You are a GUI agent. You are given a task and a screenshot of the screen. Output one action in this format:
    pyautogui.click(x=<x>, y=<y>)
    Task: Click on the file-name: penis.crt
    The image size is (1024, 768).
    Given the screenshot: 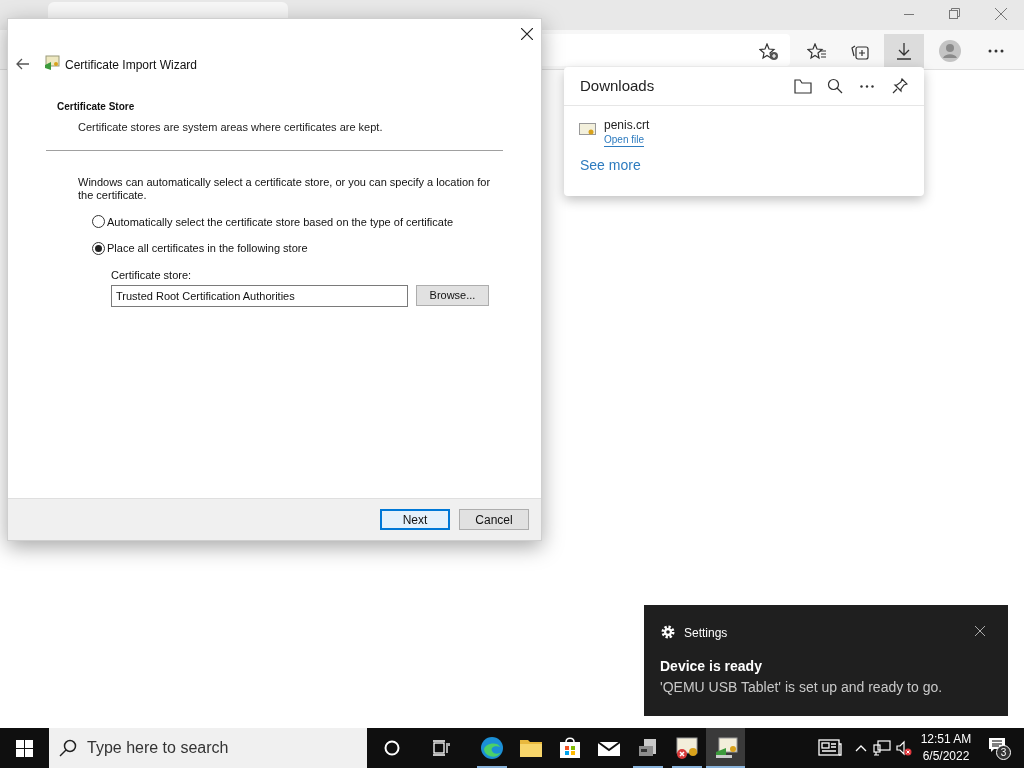 What is the action you would take?
    pyautogui.click(x=627, y=125)
    